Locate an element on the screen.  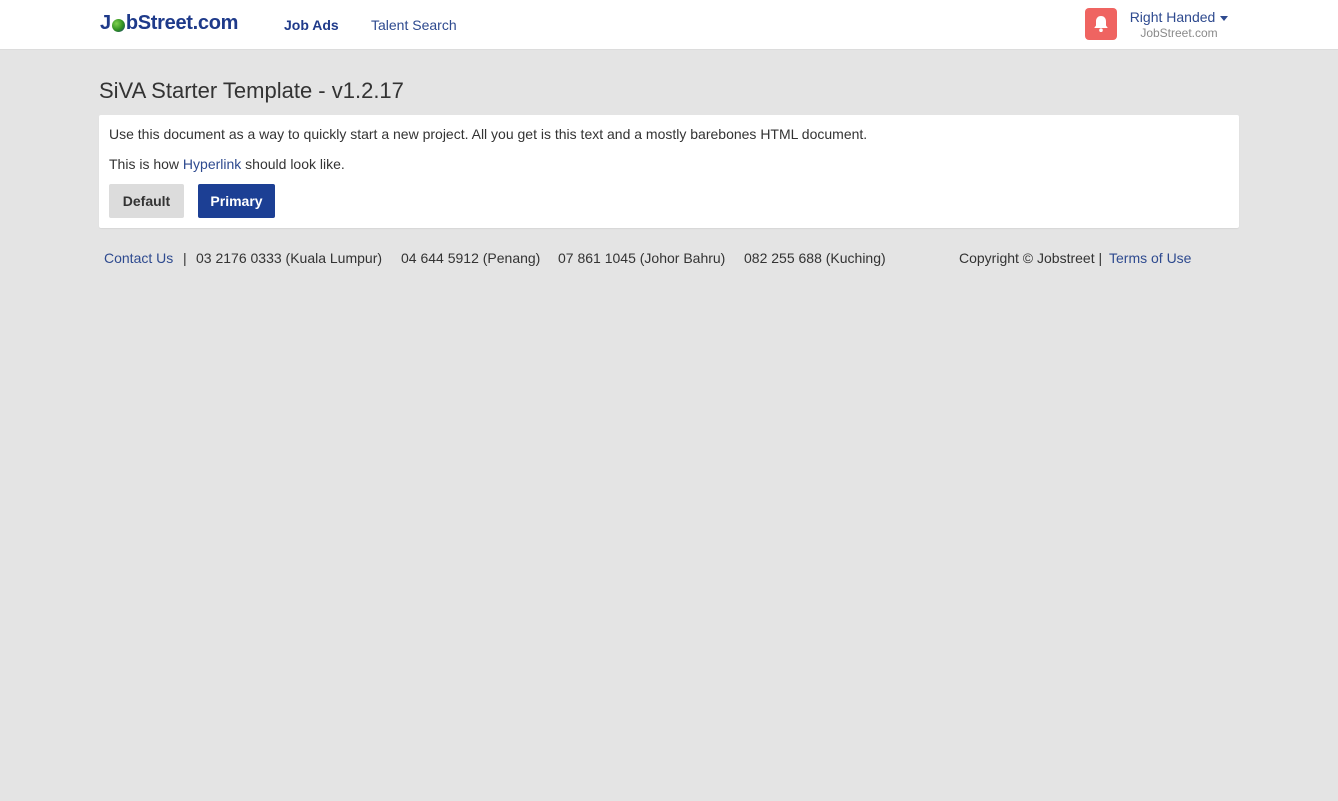
bell-icon is located at coordinates (1101, 24).